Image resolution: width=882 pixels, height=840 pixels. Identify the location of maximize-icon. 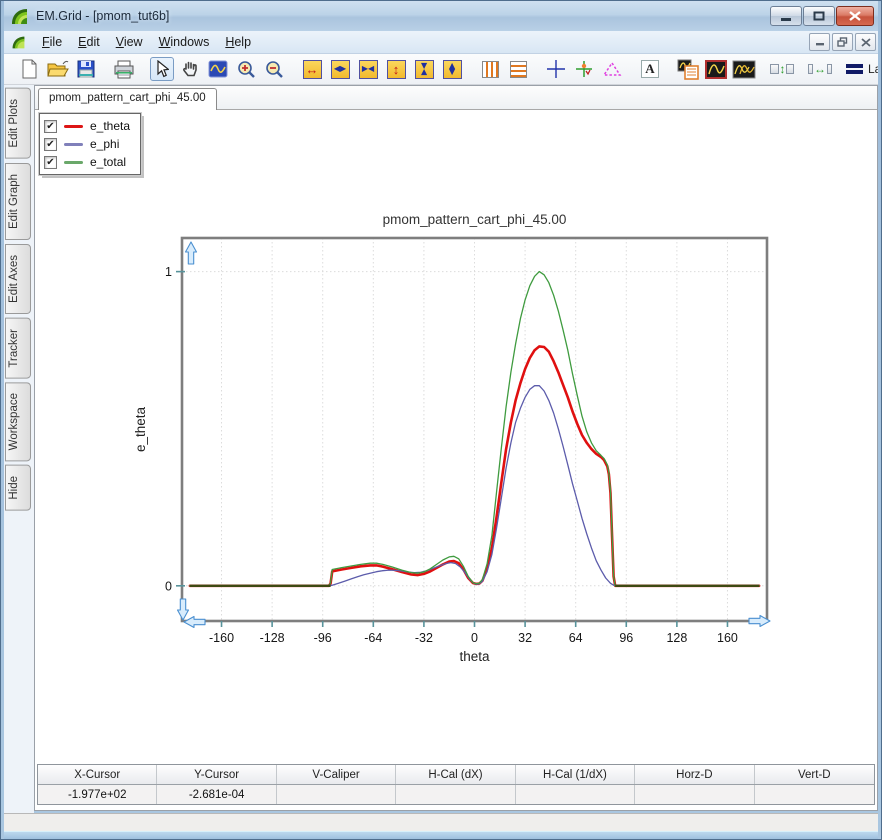
(819, 16).